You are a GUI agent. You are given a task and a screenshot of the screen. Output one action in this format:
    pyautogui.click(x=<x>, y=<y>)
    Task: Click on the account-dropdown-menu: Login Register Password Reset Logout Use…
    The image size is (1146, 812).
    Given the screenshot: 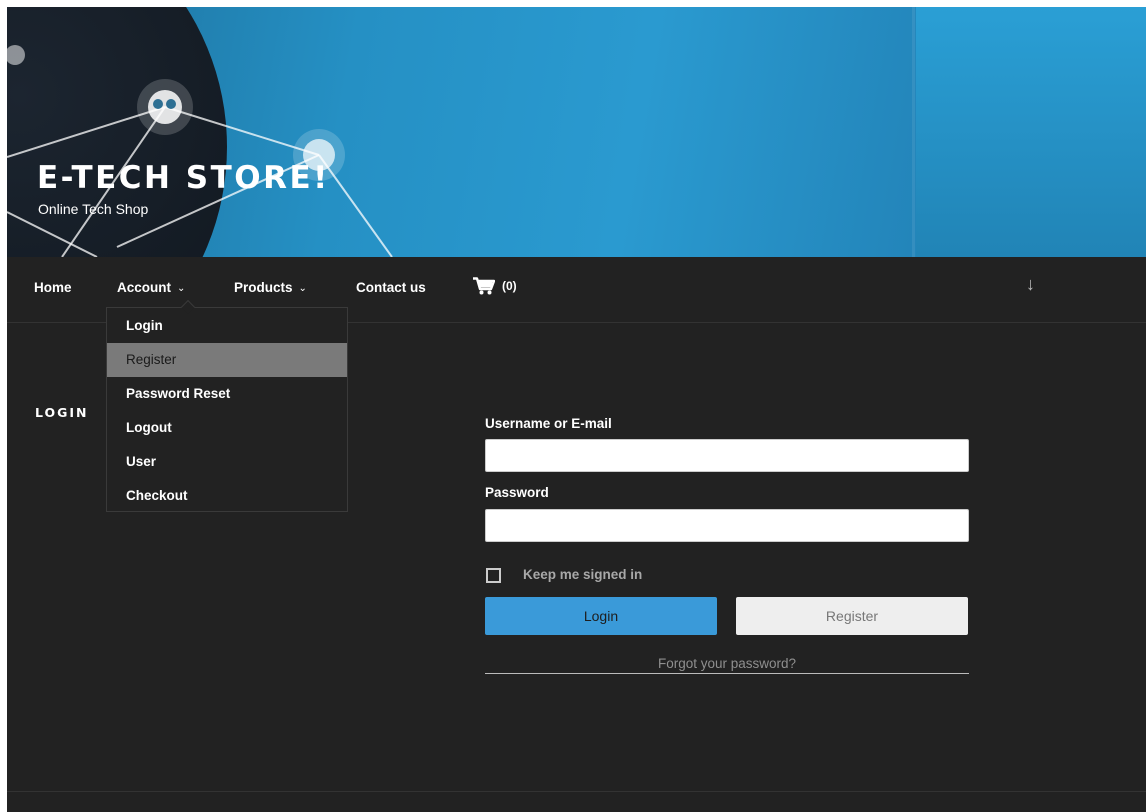 What is the action you would take?
    pyautogui.click(x=227, y=406)
    